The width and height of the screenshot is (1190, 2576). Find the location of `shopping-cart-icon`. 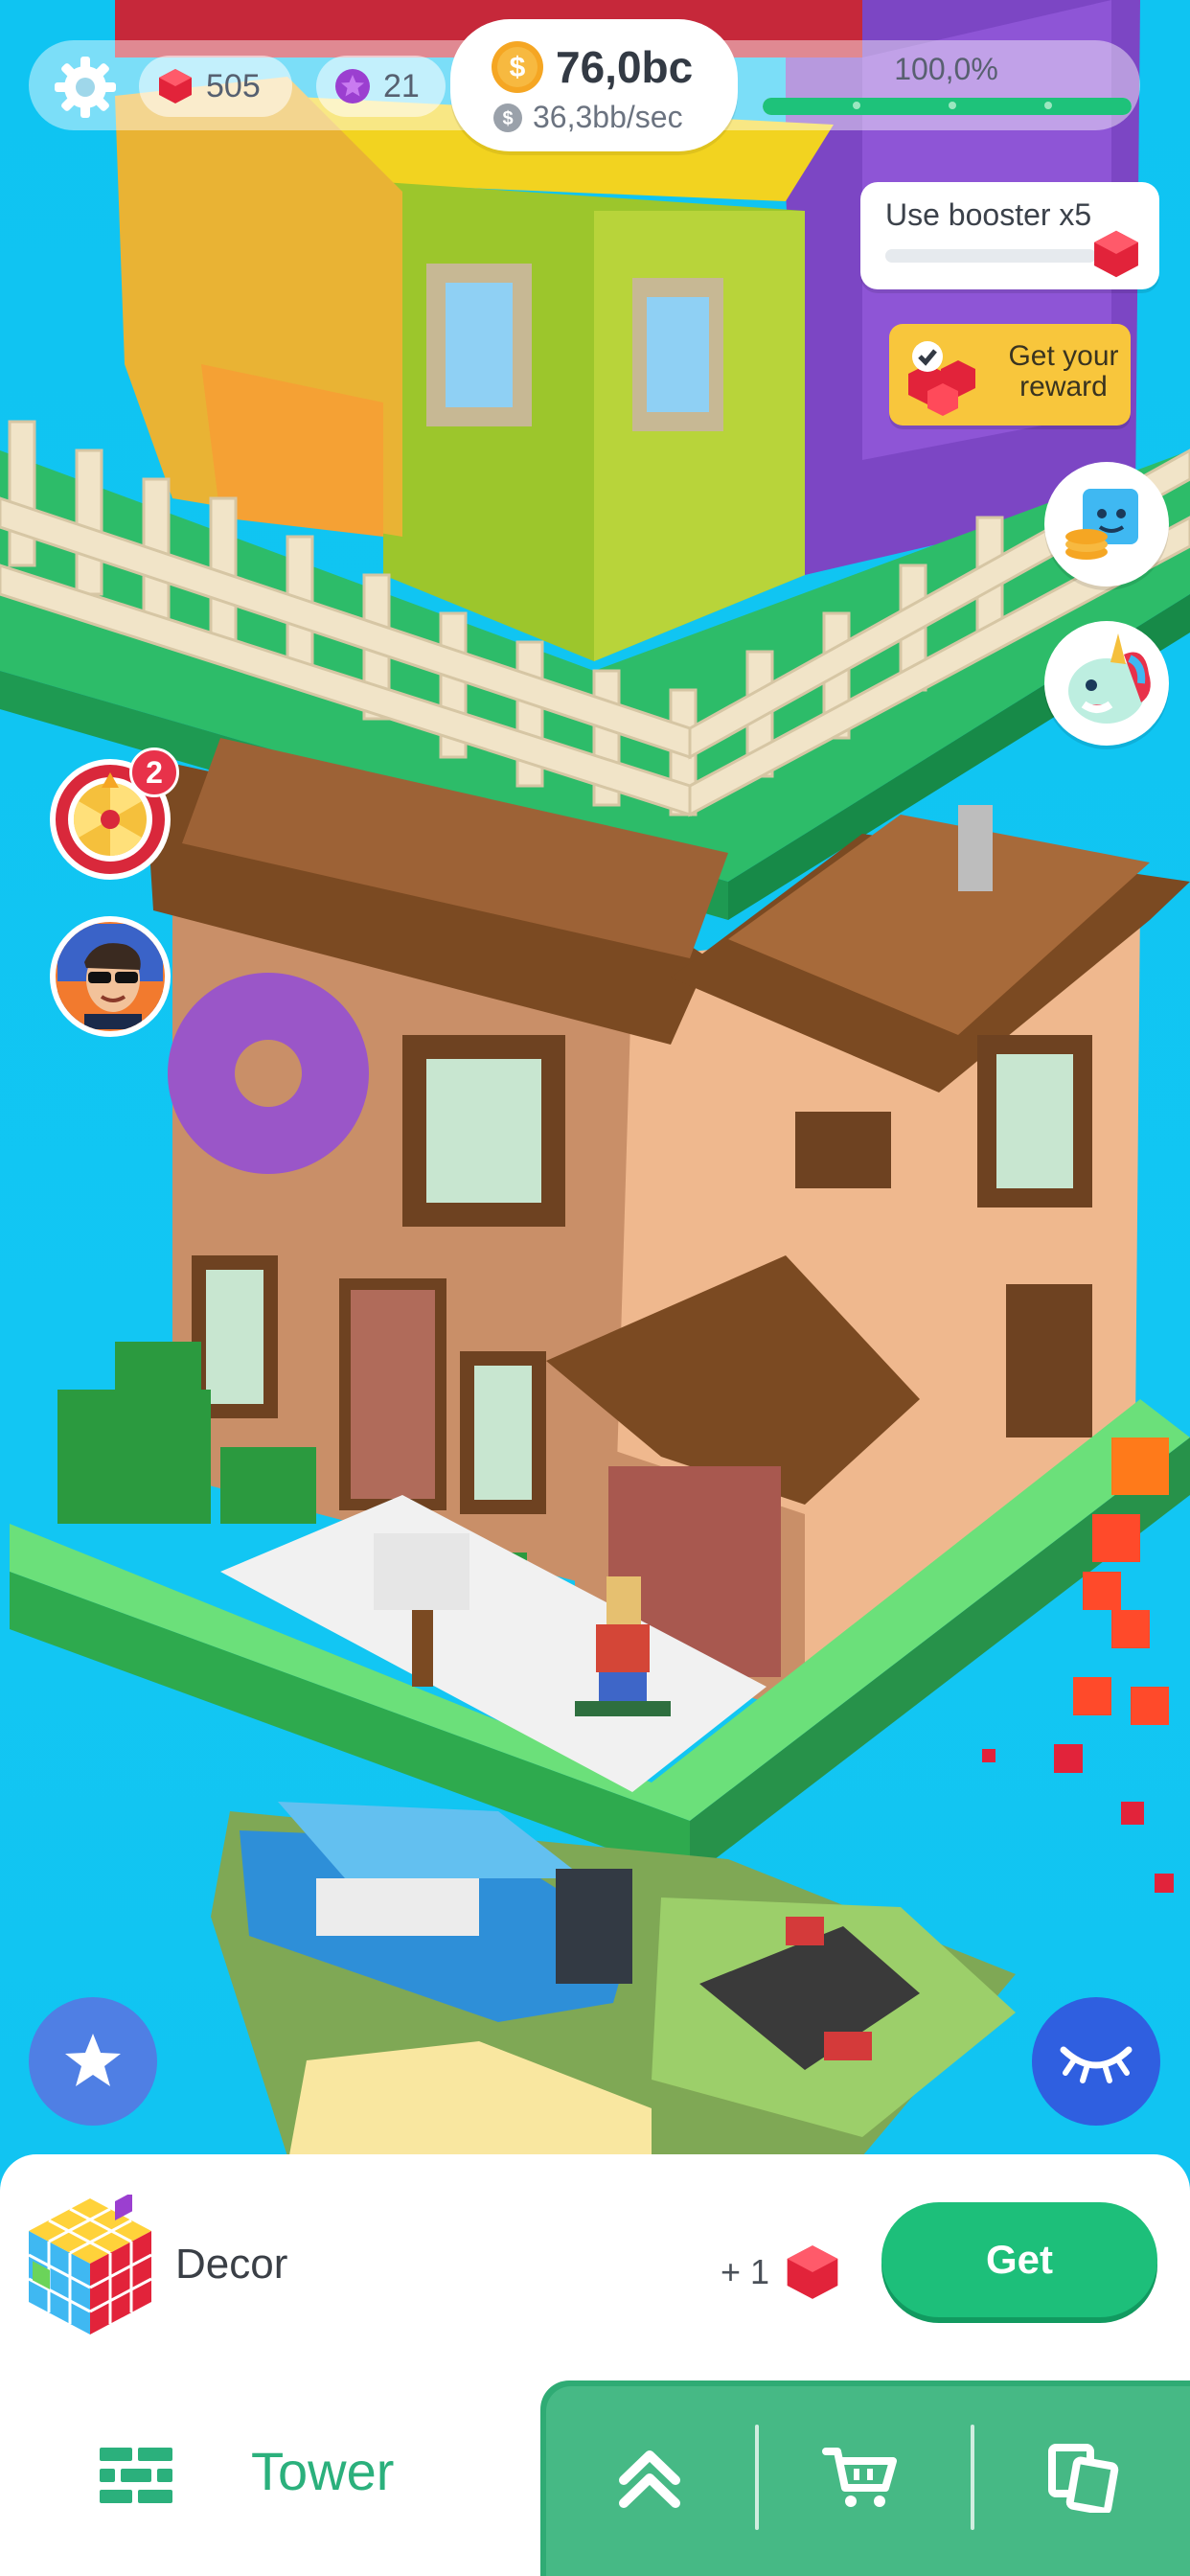

shopping-cart-icon is located at coordinates (859, 2477).